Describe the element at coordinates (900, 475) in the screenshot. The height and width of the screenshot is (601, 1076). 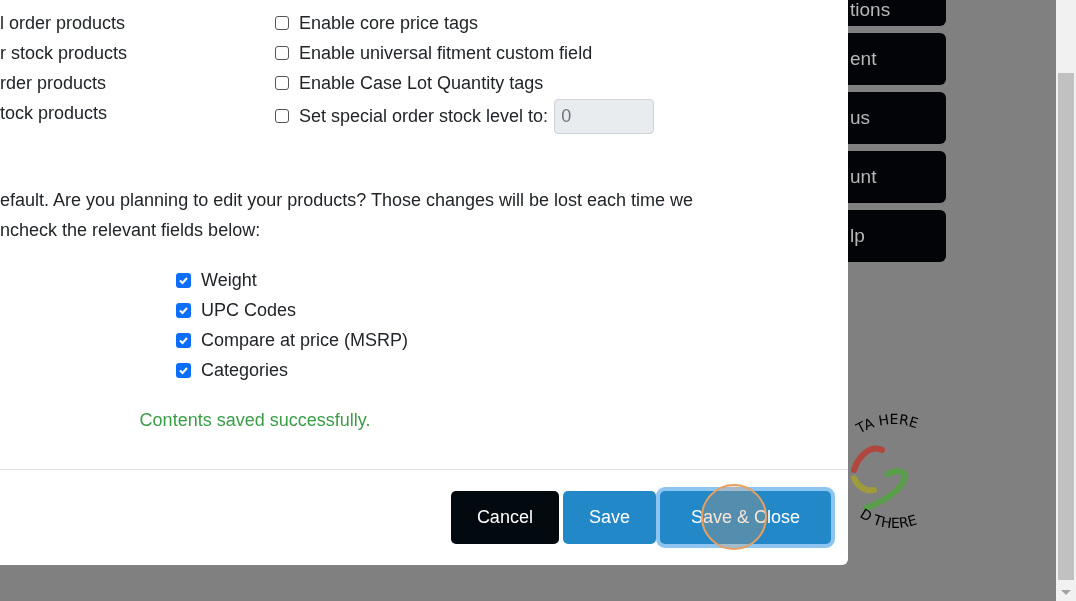
I see `logo-drawing: TA HERE D THERE` at that location.